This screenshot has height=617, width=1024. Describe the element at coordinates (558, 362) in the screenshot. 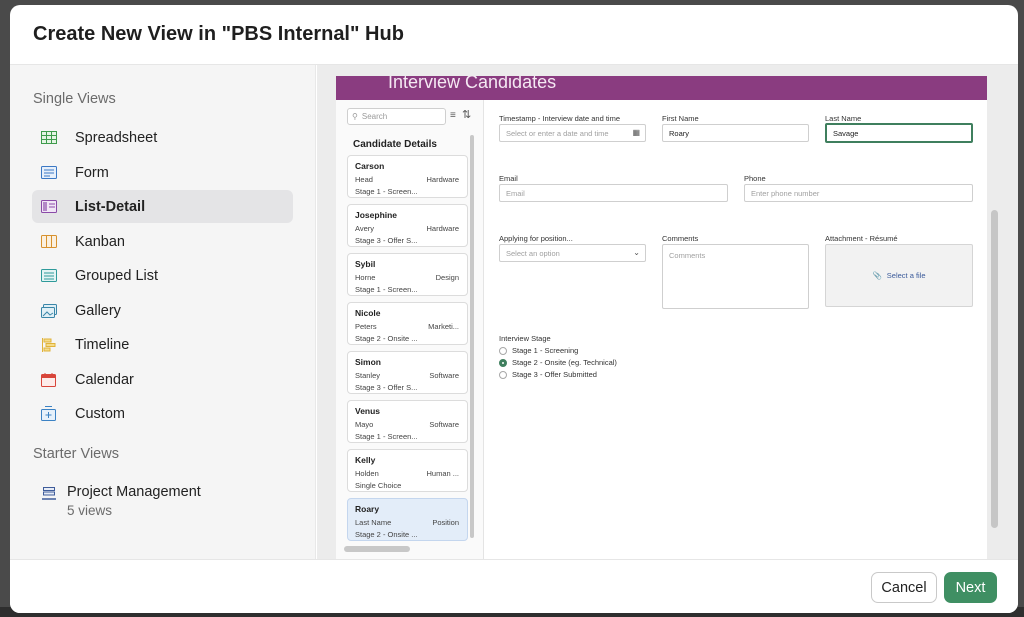

I see `stage-radio-2: Stage 2 - Onsite (eg. Technical)` at that location.